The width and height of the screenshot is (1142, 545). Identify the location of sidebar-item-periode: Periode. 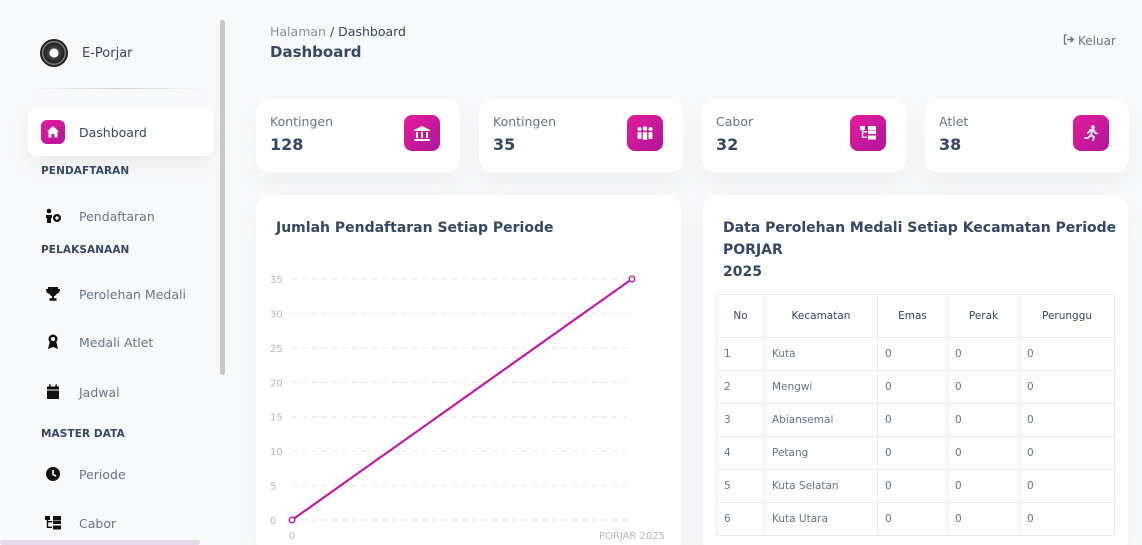
(121, 474).